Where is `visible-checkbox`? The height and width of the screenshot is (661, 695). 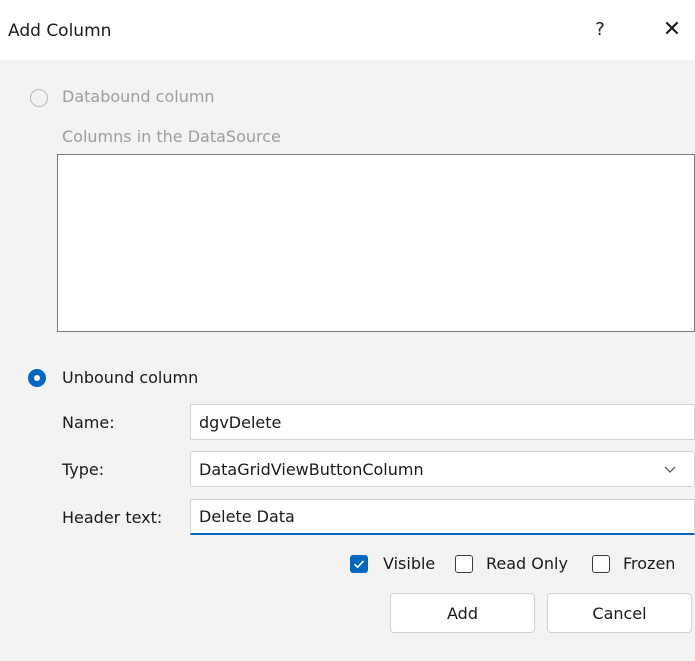
visible-checkbox is located at coordinates (359, 564).